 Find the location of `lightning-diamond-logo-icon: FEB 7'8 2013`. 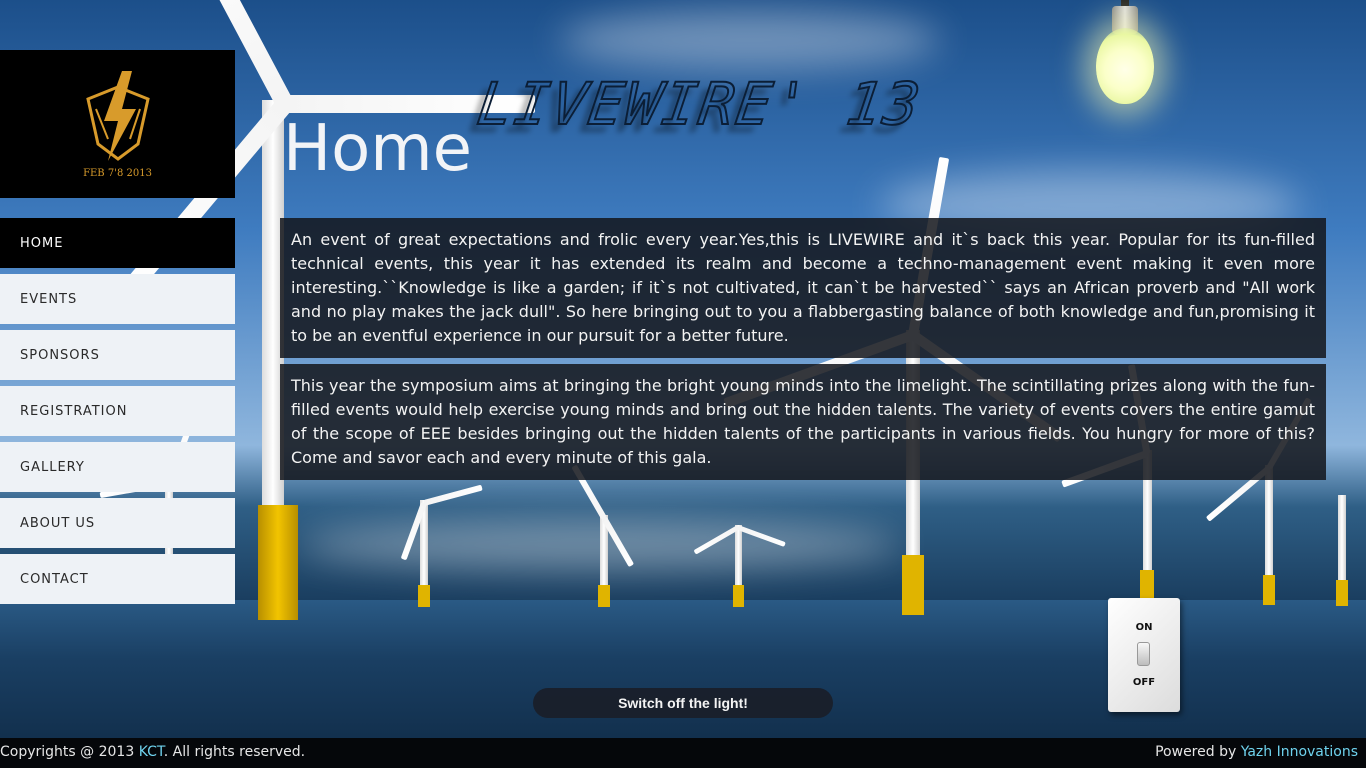

lightning-diamond-logo-icon: FEB 7'8 2013 is located at coordinates (118, 124).